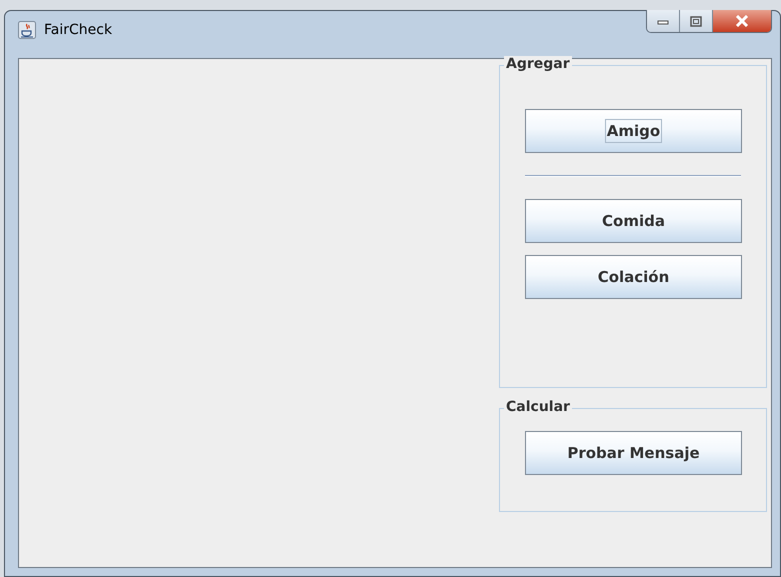 The width and height of the screenshot is (781, 577). I want to click on maximize-button, so click(696, 21).